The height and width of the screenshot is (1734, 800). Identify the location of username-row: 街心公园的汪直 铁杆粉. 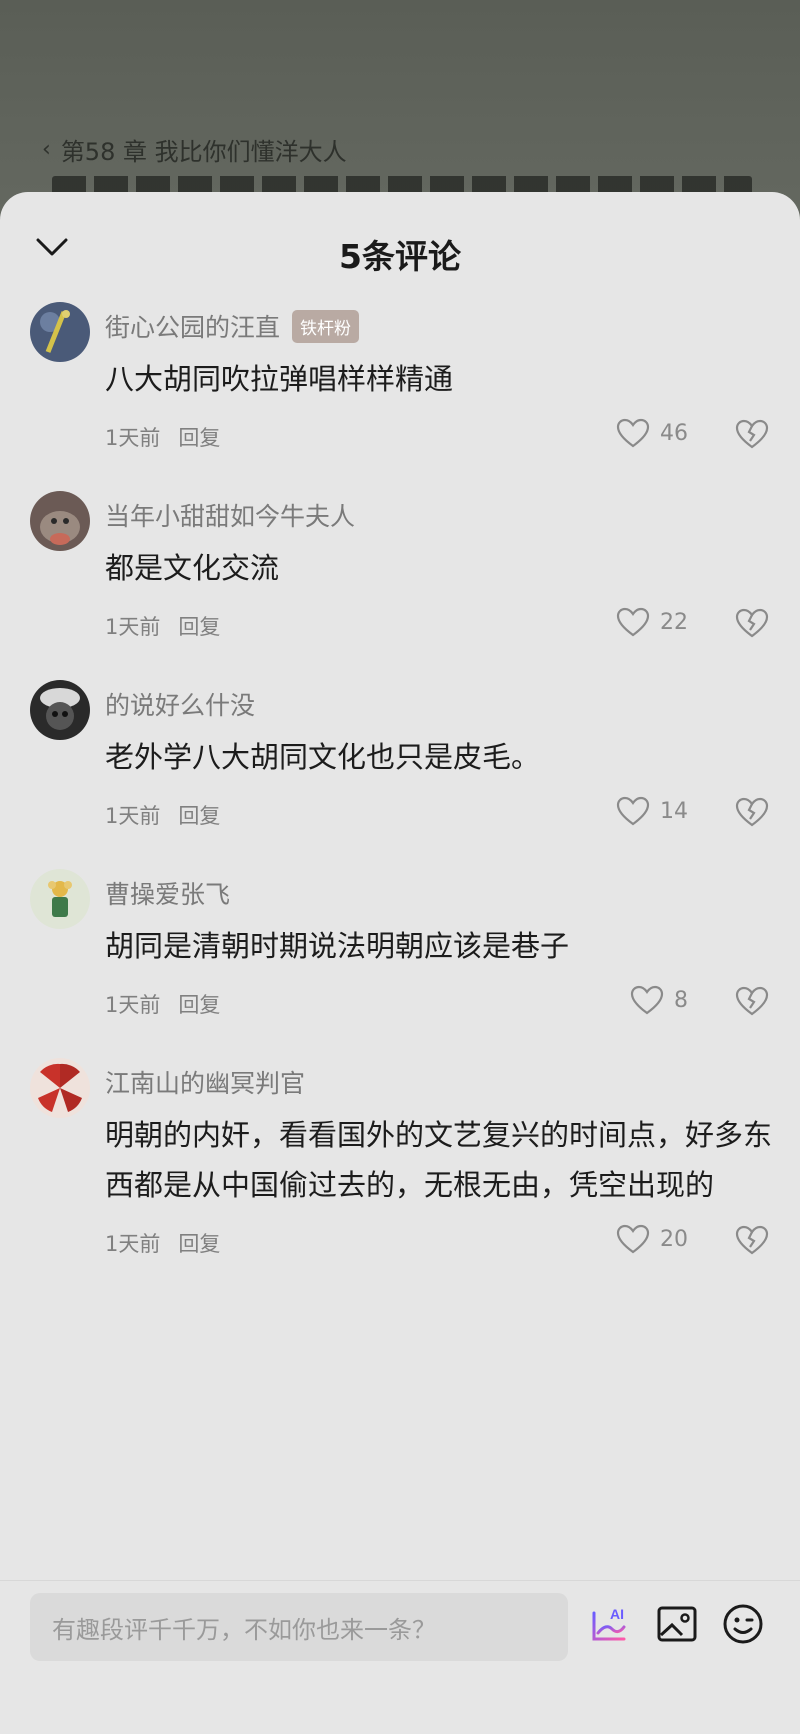
(232, 326).